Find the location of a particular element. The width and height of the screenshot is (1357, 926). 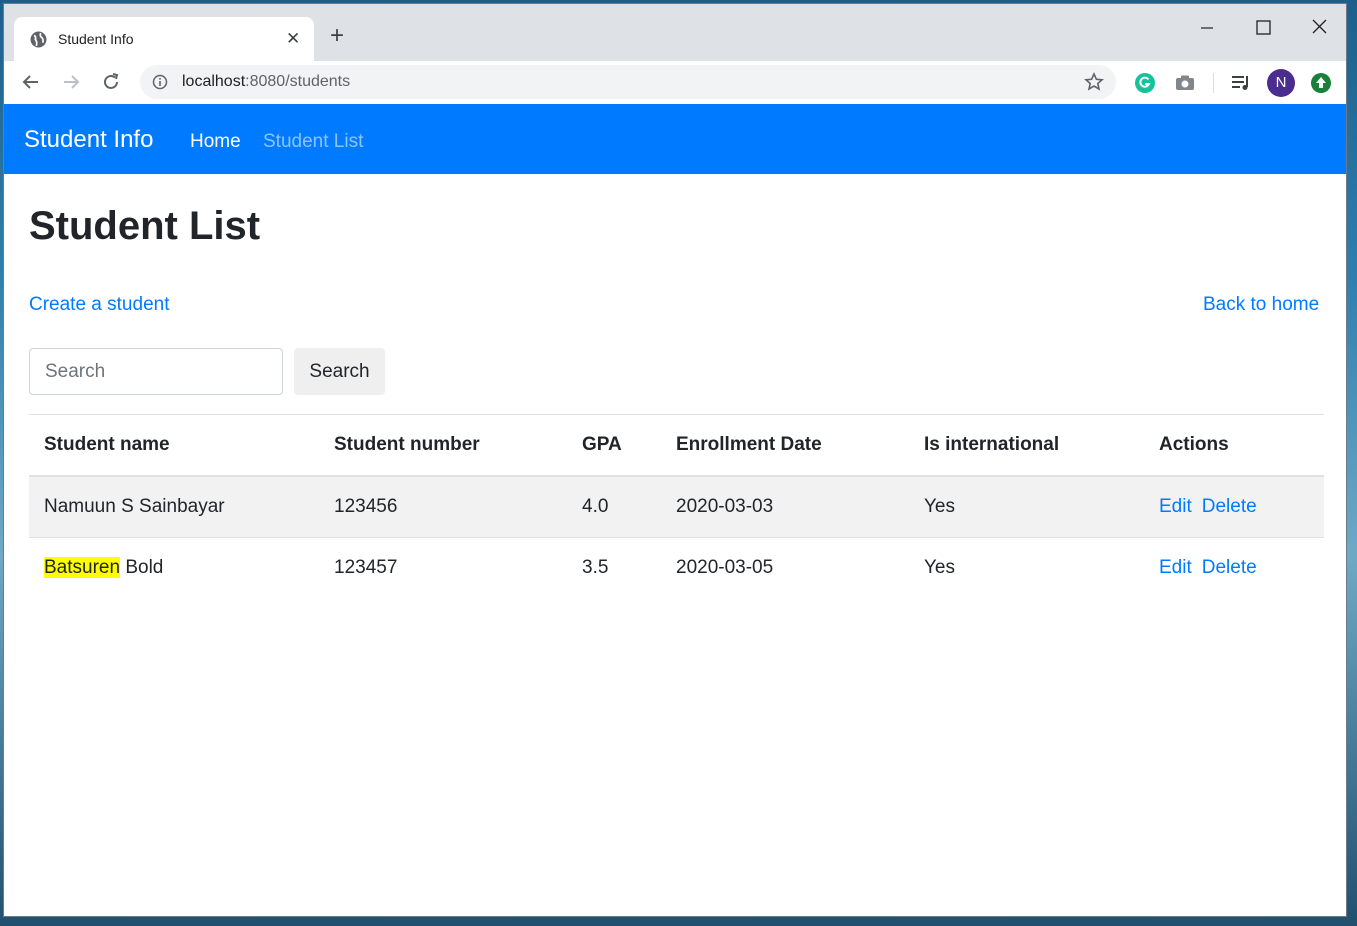

student-name-rest: Bold is located at coordinates (142, 567).